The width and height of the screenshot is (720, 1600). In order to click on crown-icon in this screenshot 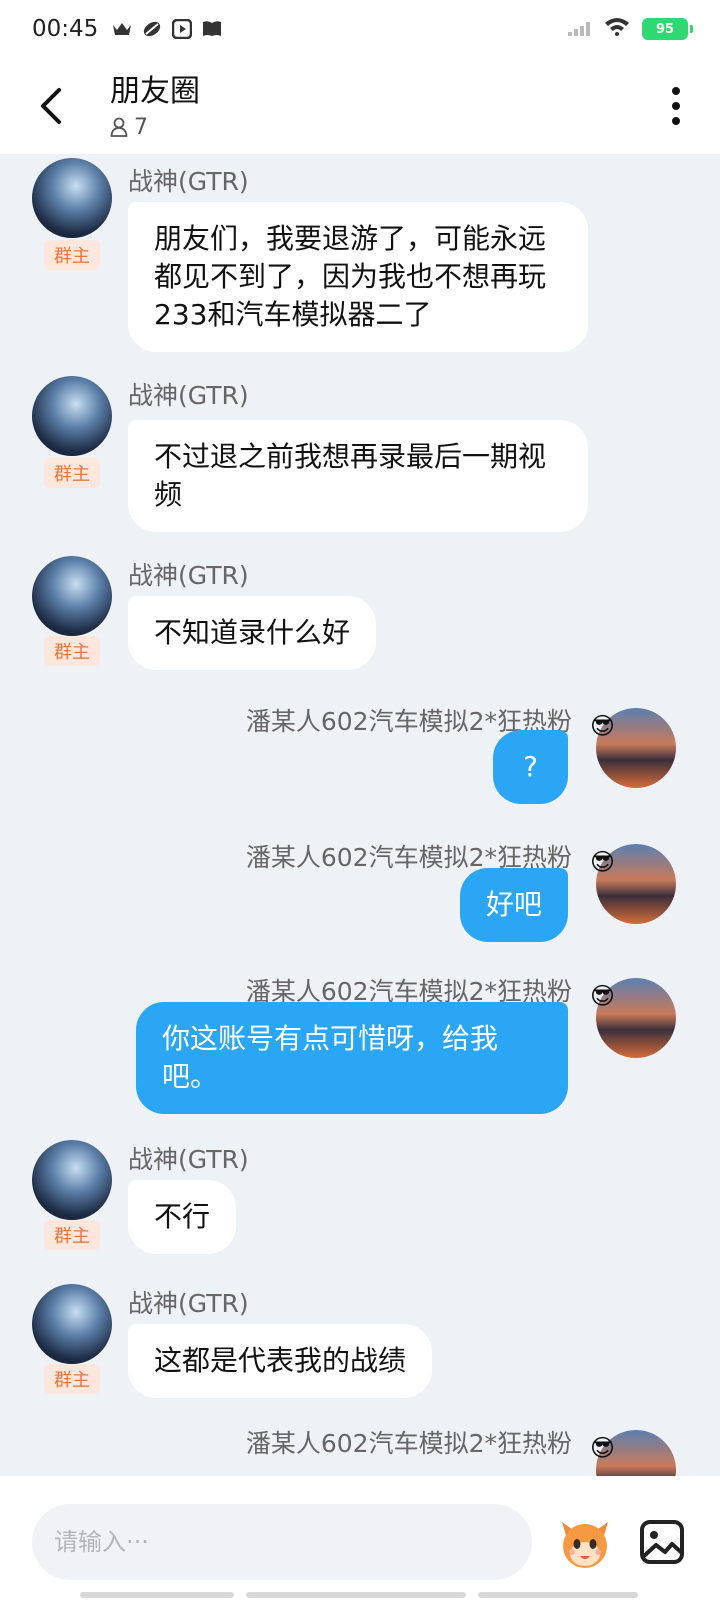, I will do `click(122, 29)`.